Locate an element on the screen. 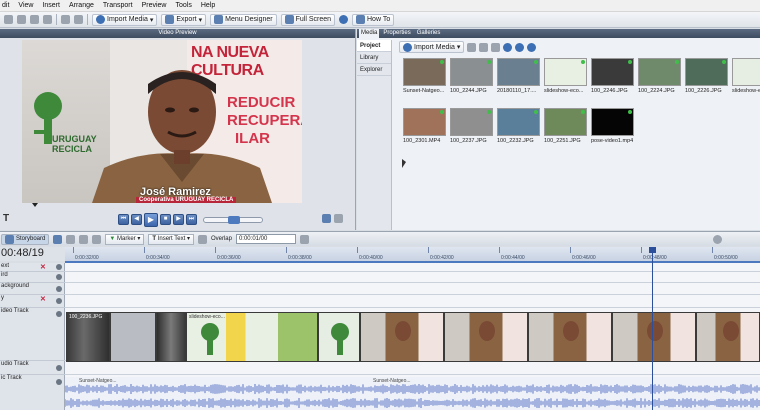  edit-icon is located at coordinates (496, 47).